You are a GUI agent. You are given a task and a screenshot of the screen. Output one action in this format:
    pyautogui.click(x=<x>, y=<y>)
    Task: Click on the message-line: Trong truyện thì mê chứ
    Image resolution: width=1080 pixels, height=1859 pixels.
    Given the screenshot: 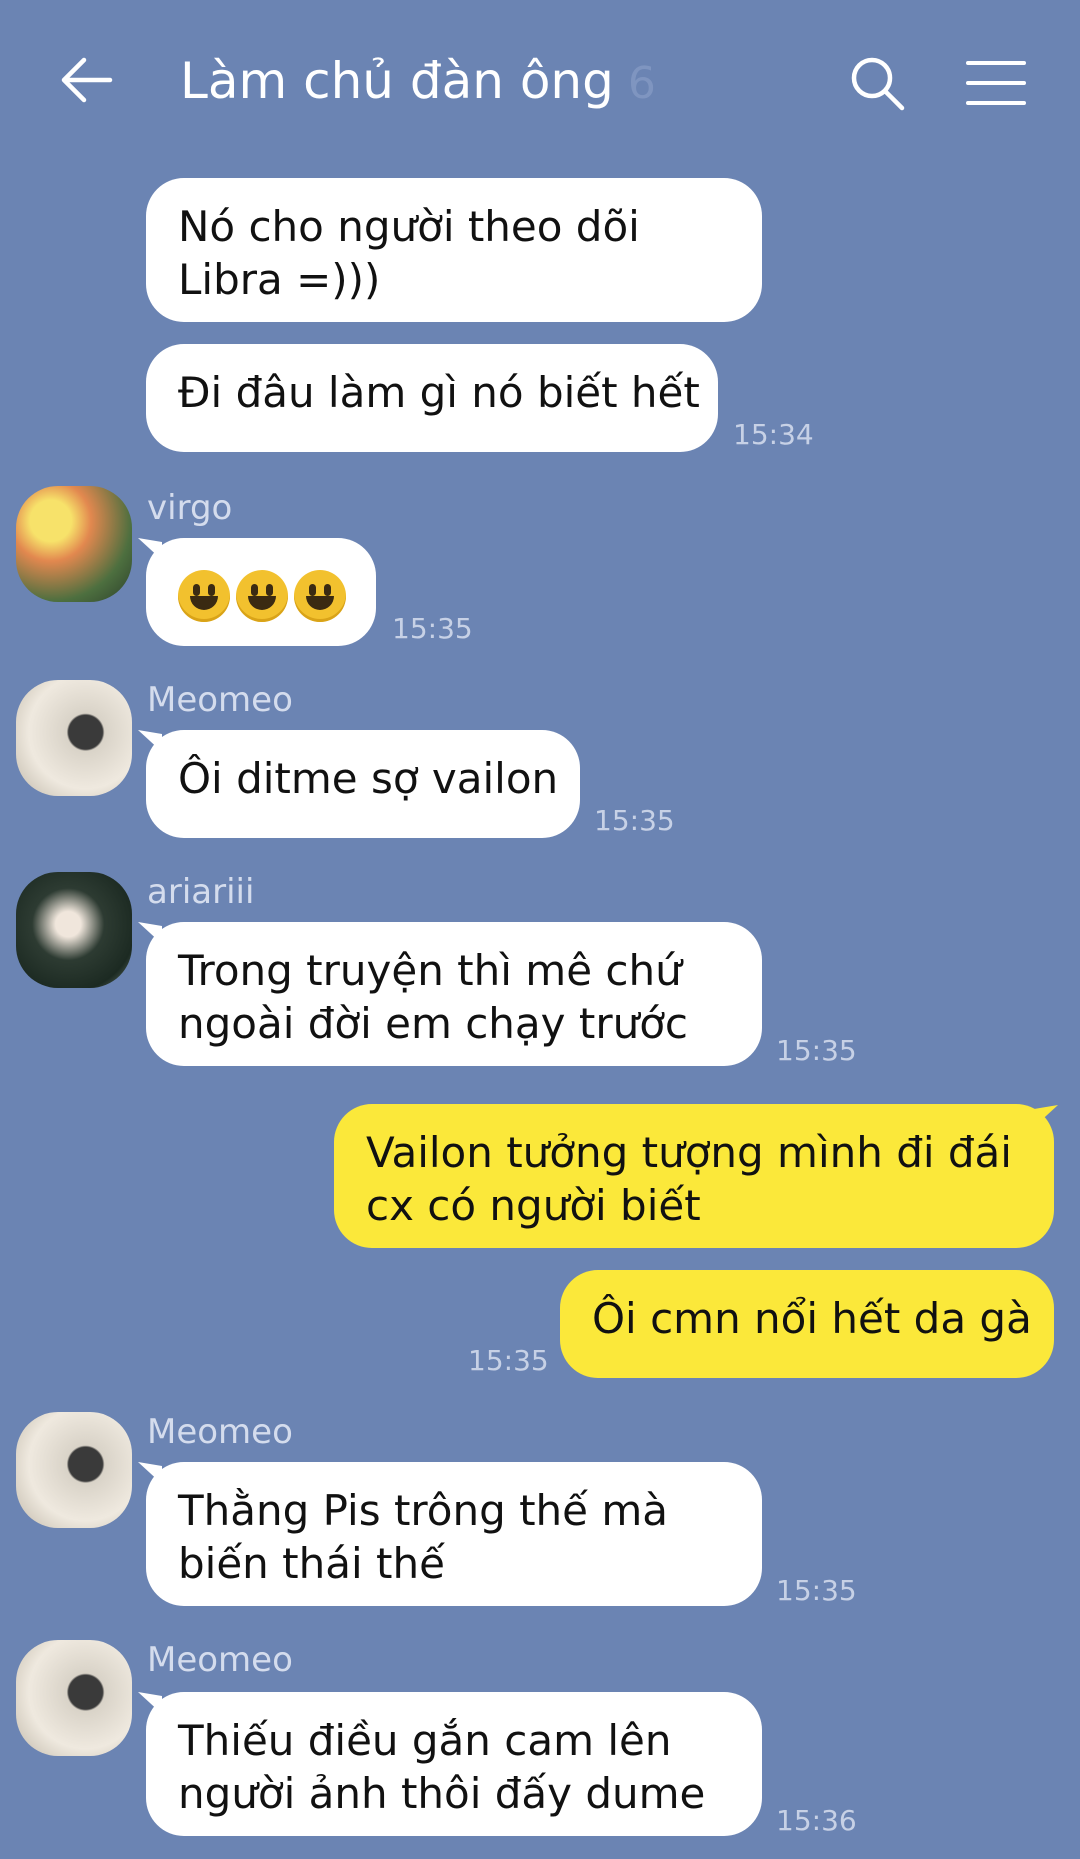 What is the action you would take?
    pyautogui.click(x=430, y=970)
    